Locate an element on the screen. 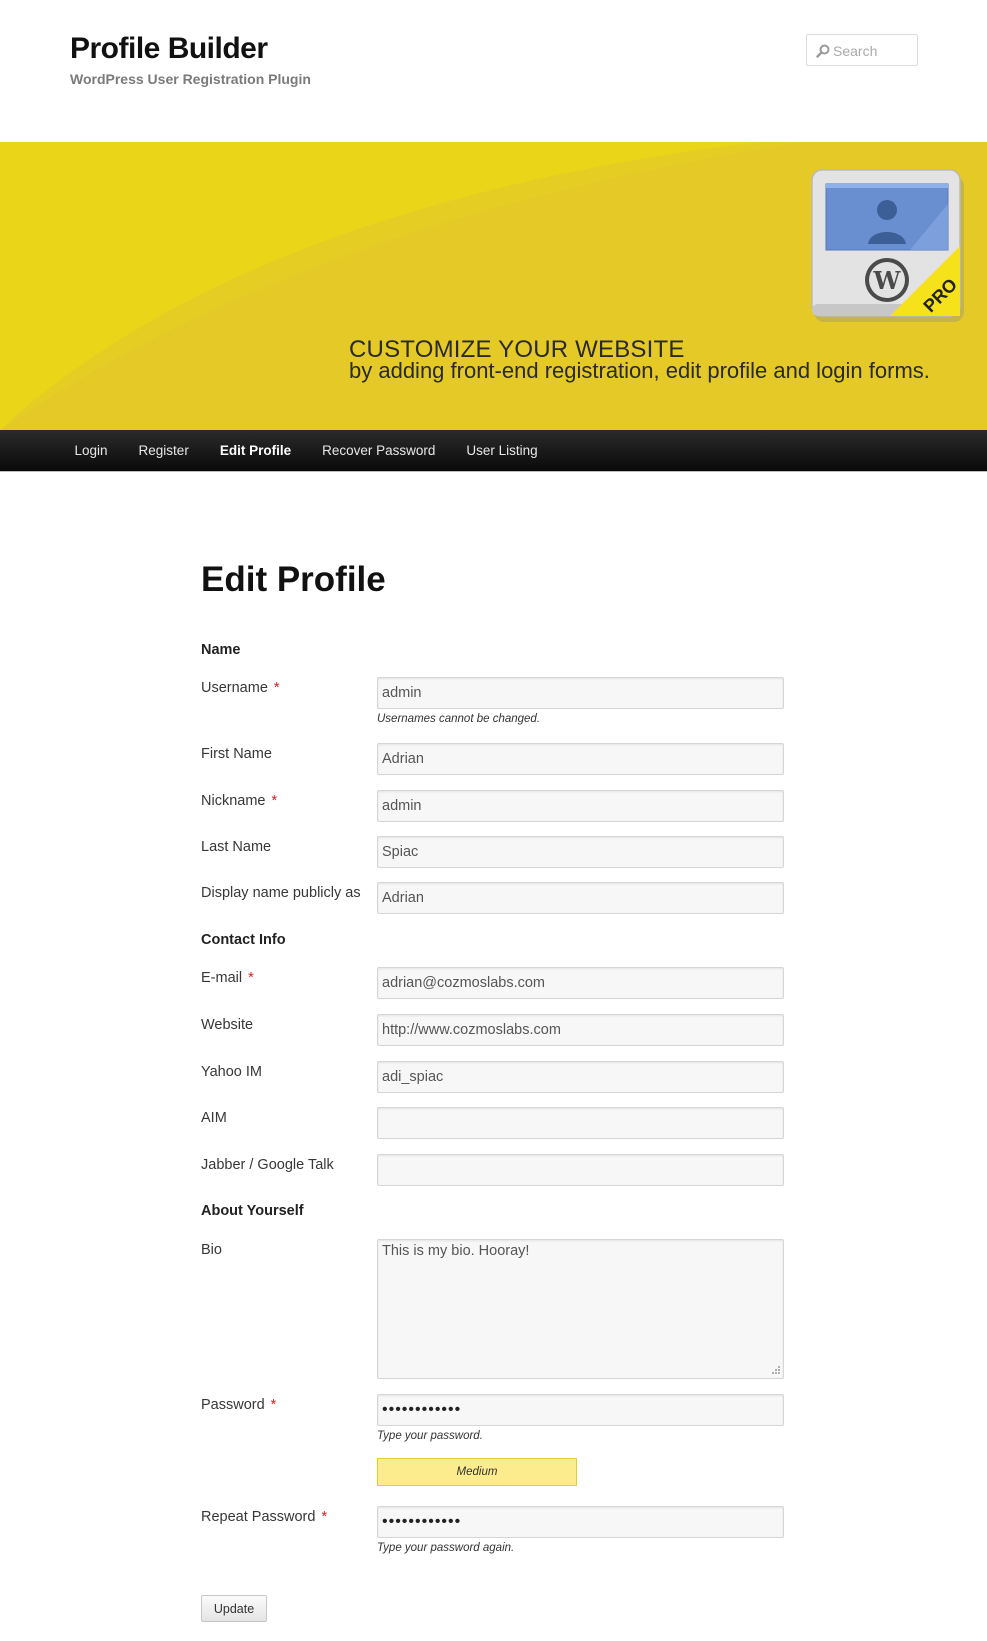 This screenshot has height=1641, width=987. nickname-label: Nickname * is located at coordinates (239, 801).